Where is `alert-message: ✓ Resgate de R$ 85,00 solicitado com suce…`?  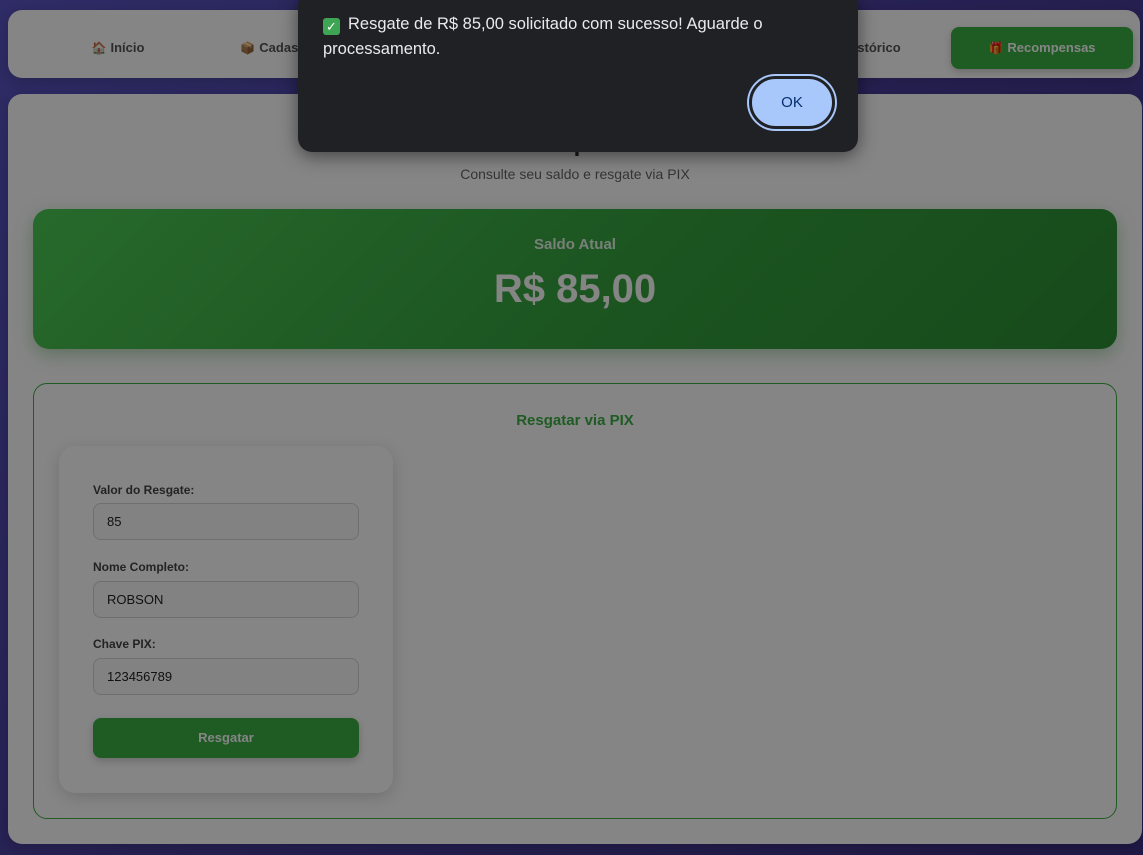
alert-message: ✓ Resgate de R$ 85,00 solicitado com suce… is located at coordinates (583, 37).